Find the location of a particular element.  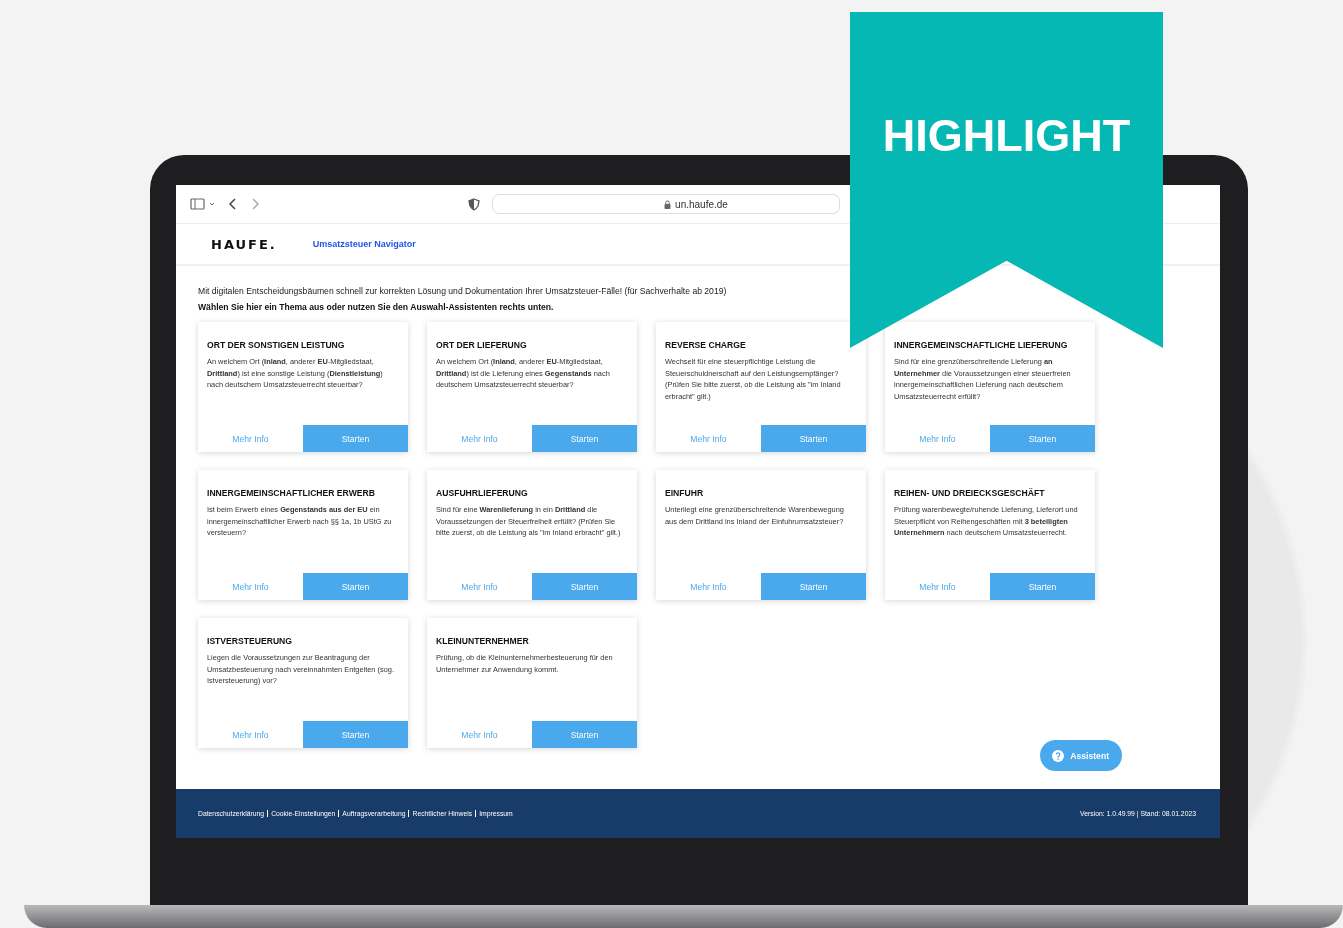

topic-title: KLEINUNTERNEHMER is located at coordinates (483, 641).